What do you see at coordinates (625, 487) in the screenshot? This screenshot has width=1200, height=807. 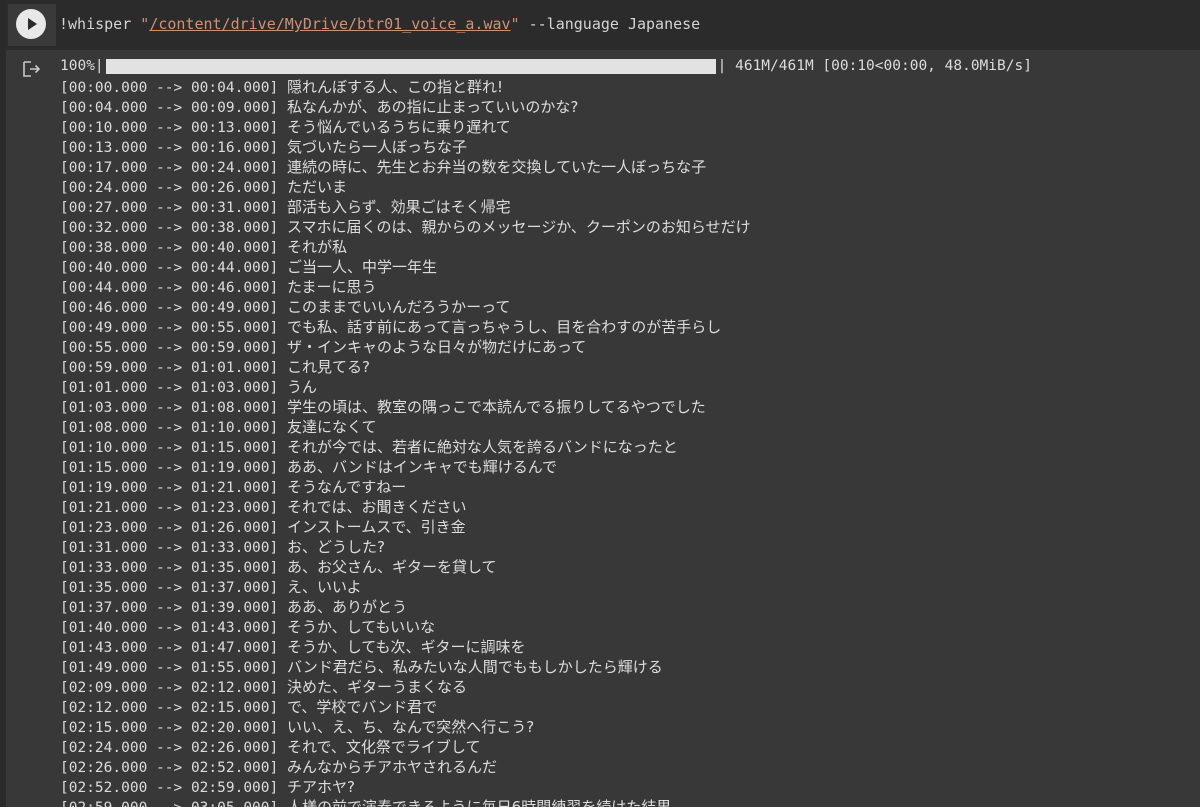 I see `transcript-line: [01:19.000 --> 01:21.000] そうなんですねー` at bounding box center [625, 487].